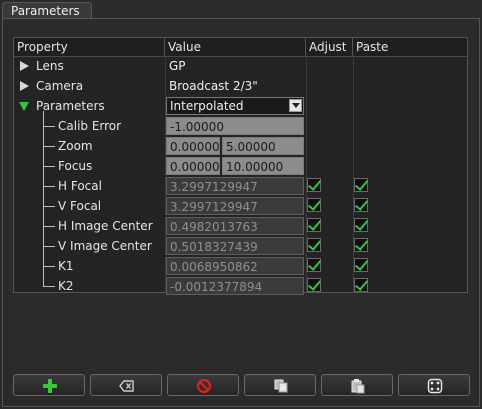 This screenshot has width=482, height=409. What do you see at coordinates (60, 86) in the screenshot?
I see `row-label: Camera` at bounding box center [60, 86].